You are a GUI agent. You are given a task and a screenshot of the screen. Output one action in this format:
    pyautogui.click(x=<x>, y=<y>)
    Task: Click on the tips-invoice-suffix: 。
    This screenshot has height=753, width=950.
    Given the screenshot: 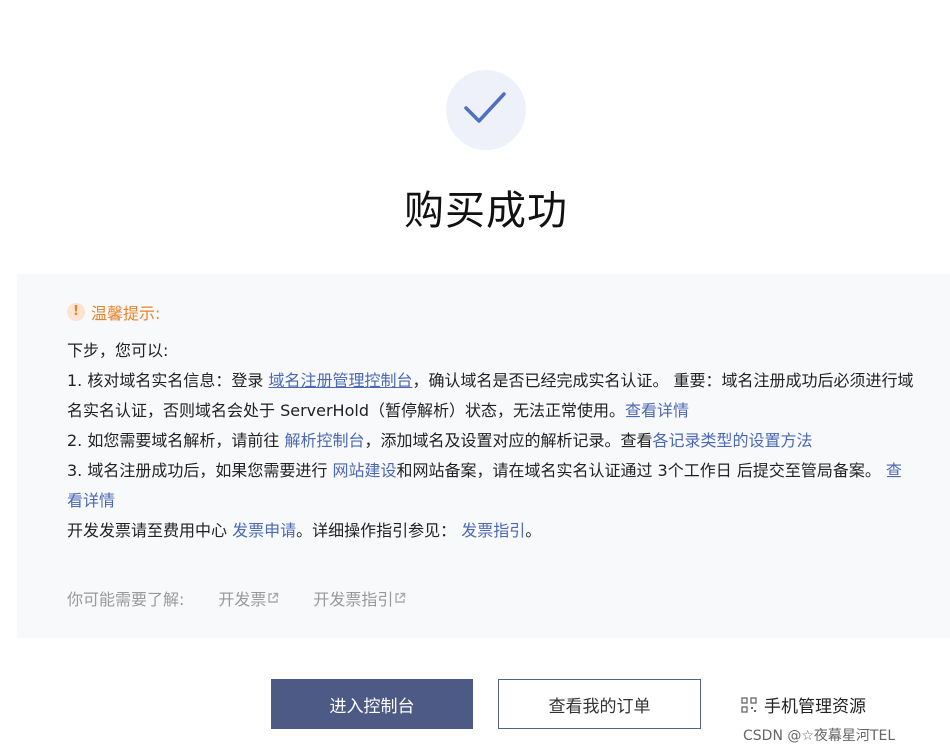 What is the action you would take?
    pyautogui.click(x=533, y=530)
    